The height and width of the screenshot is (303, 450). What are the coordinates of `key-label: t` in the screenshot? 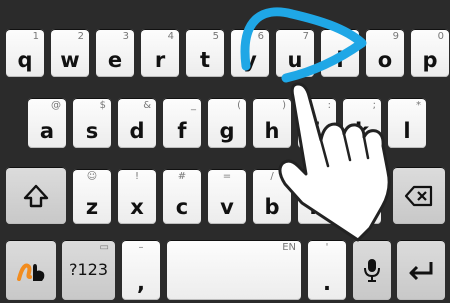 It's located at (205, 60).